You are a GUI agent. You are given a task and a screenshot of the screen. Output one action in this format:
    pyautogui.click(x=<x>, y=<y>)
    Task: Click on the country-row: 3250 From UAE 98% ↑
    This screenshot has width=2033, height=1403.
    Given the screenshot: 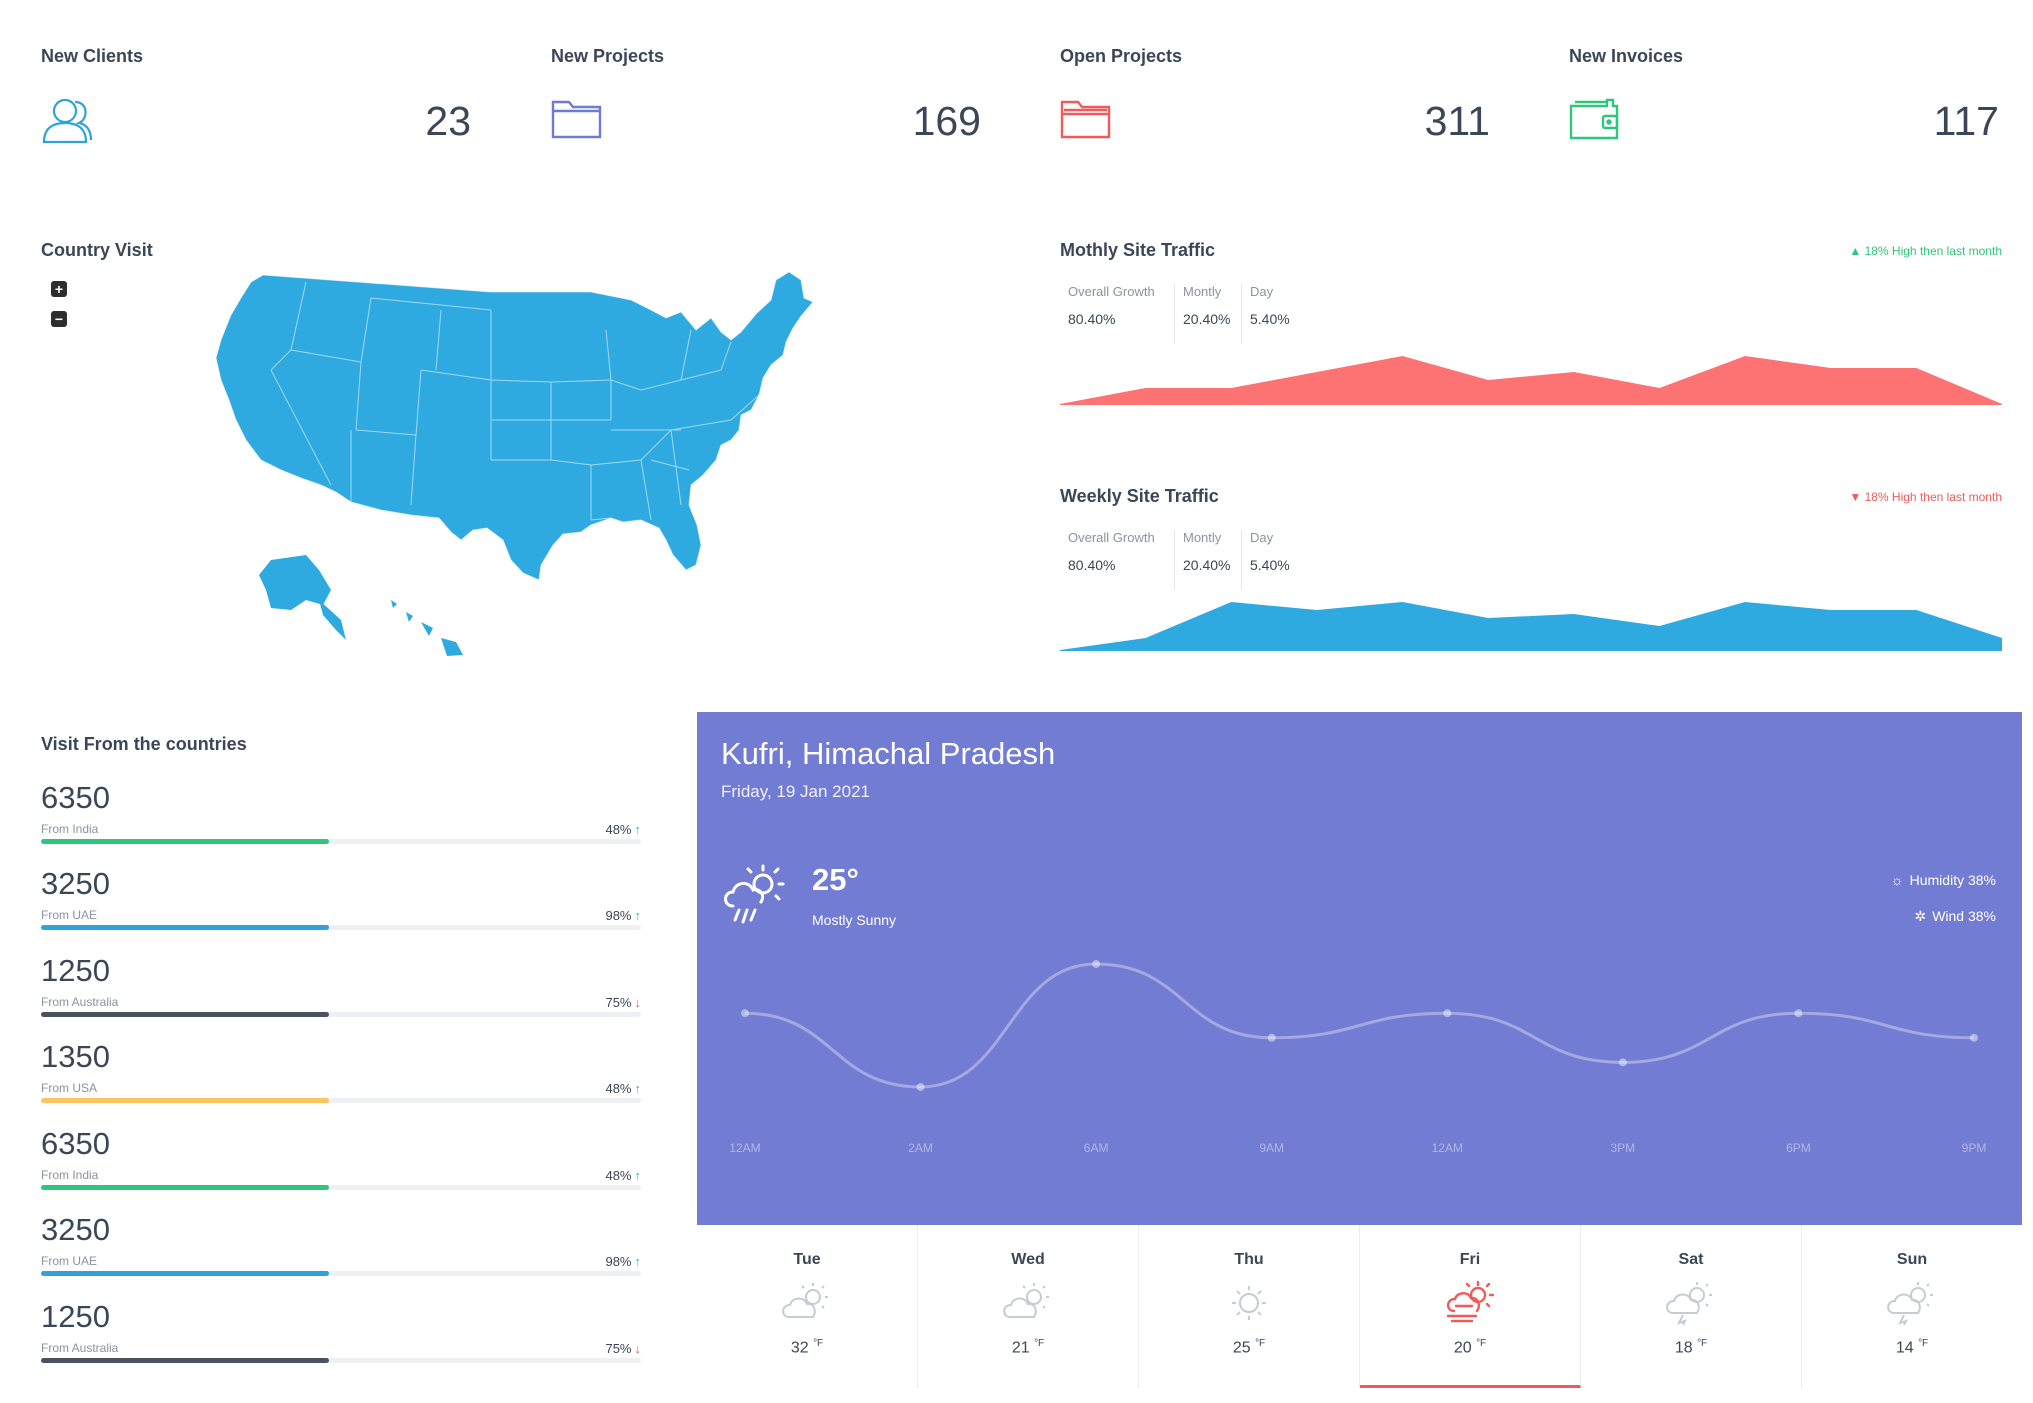 What is the action you would take?
    pyautogui.click(x=341, y=906)
    